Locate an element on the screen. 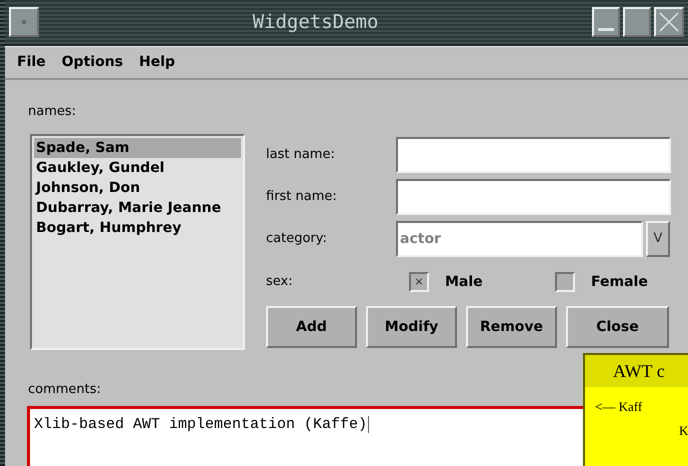  category-label: category: is located at coordinates (297, 239).